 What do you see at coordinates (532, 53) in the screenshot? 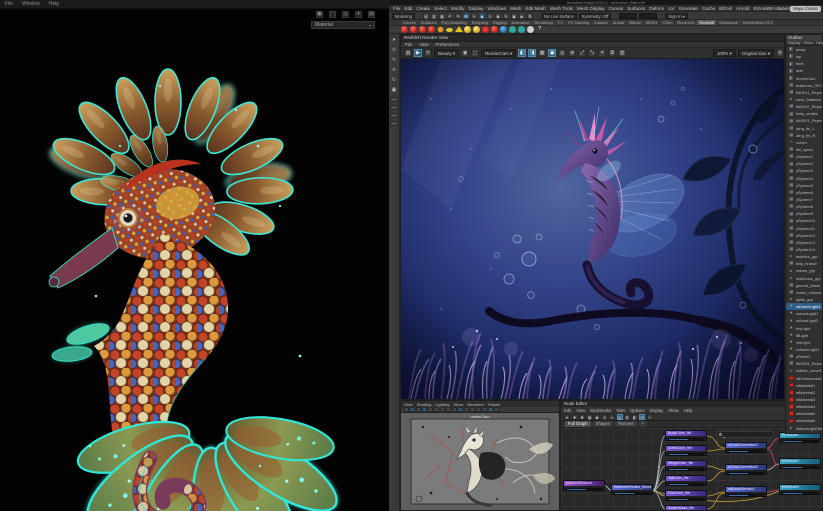
I see `split-view-icon: ◨` at bounding box center [532, 53].